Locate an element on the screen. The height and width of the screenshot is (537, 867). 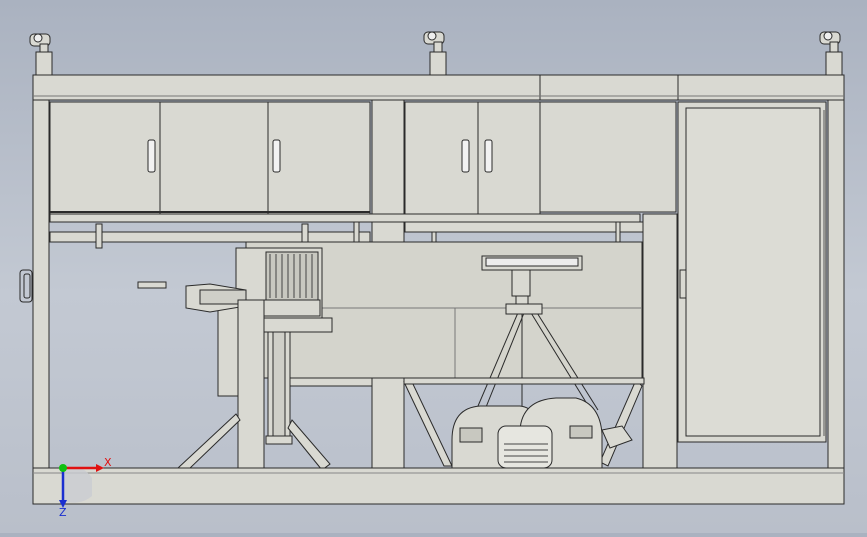
upper-cabinet-left is located at coordinates (210, 158).